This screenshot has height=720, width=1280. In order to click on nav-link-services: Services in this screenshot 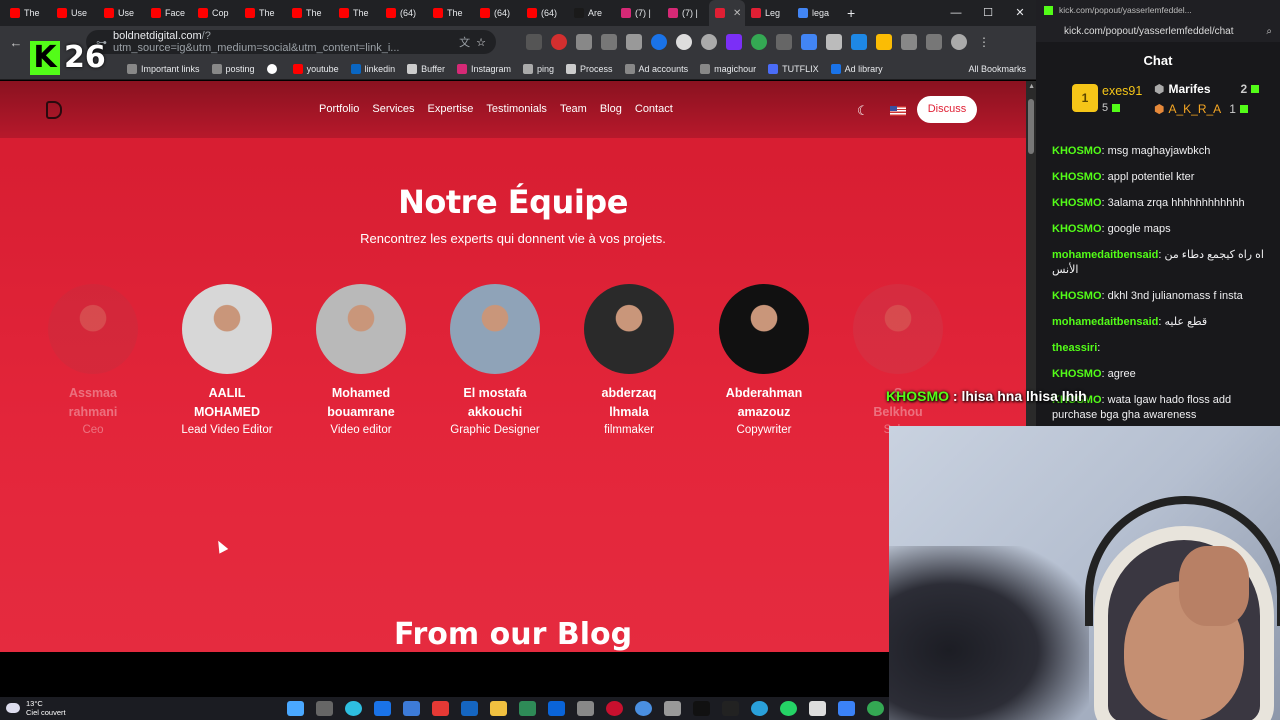, I will do `click(393, 109)`.